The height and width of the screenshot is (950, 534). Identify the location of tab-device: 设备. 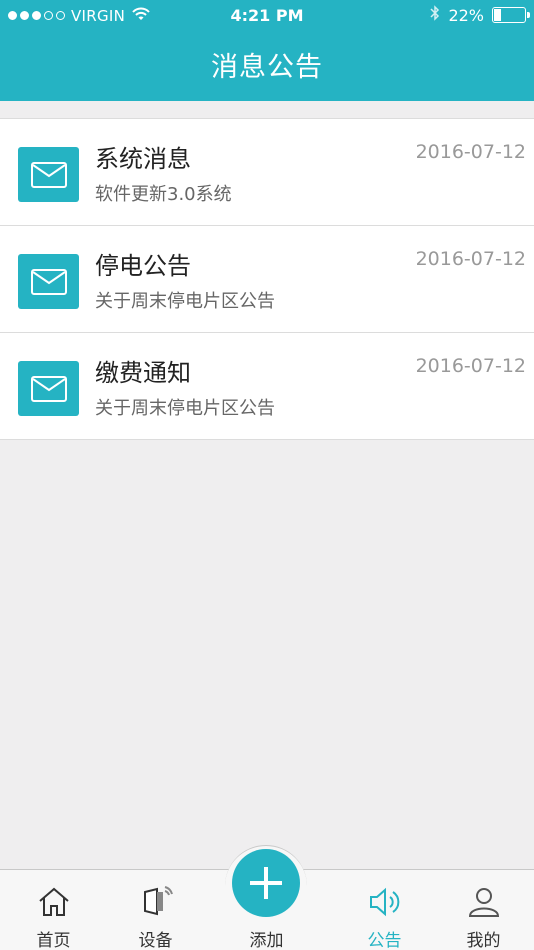
(155, 910).